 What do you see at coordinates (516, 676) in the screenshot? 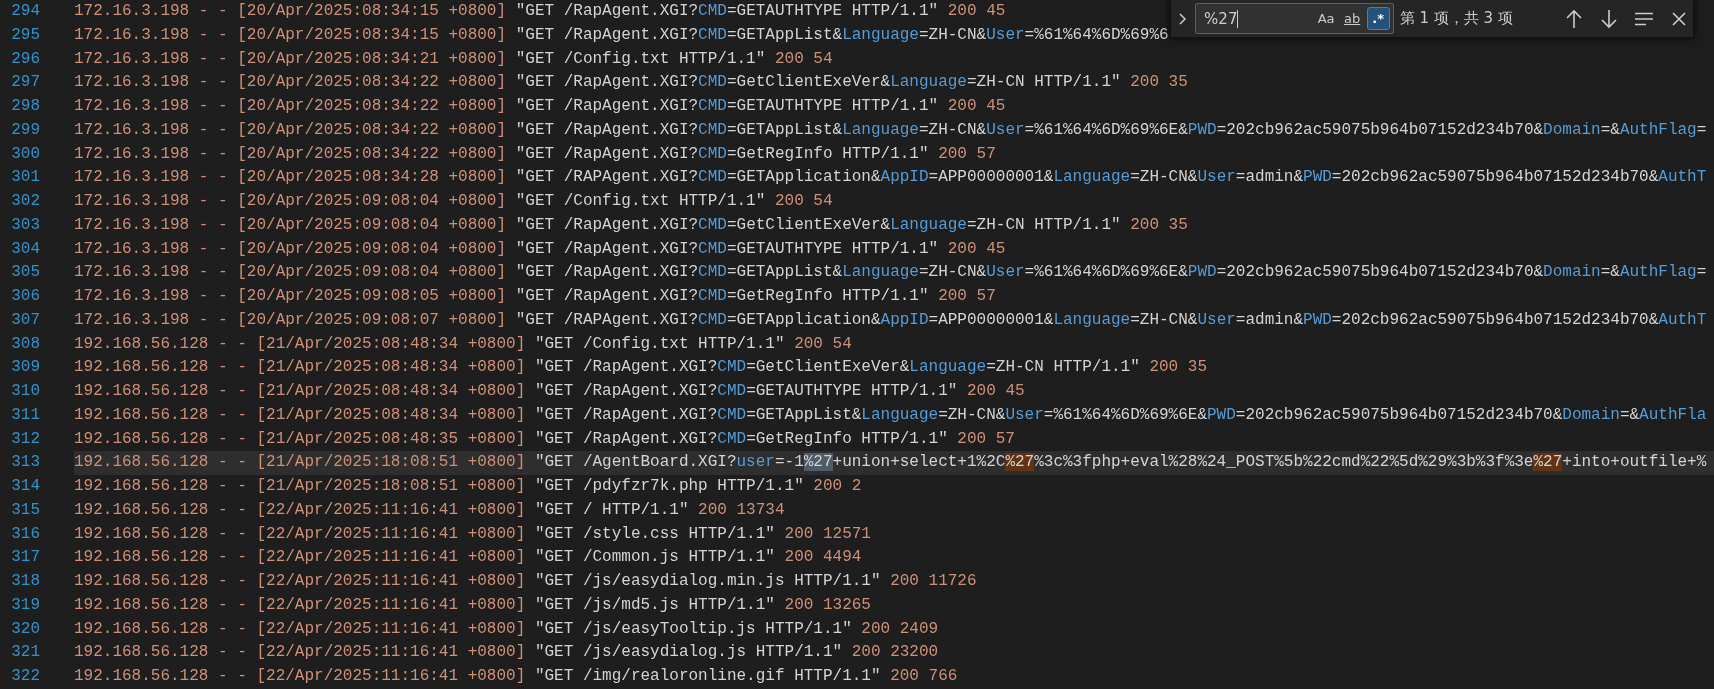
I see `log-line: 192.168.56.128 - - [22/Apr/2025:11:16:41 +0800] "GET /img/realoronline.gif HTTP/1.1" 200 766` at bounding box center [516, 676].